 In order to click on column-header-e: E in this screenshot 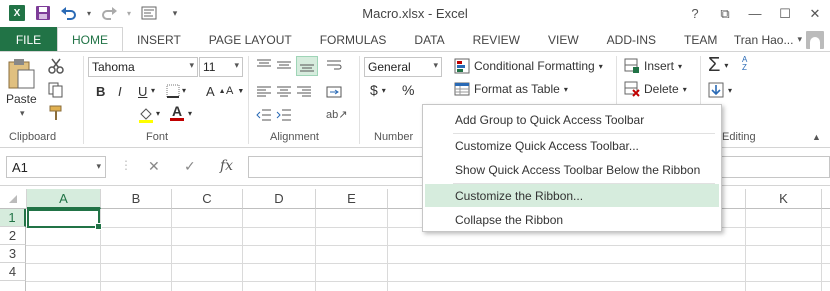, I will do `click(352, 199)`.